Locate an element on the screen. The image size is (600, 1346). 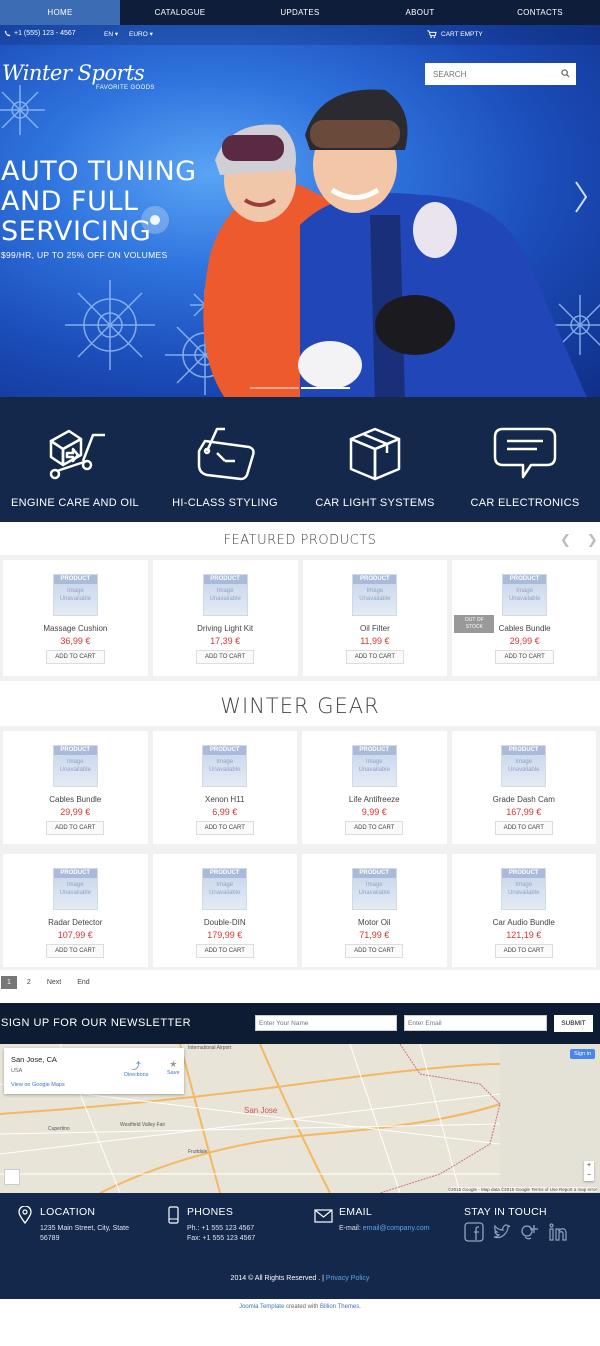
slider-next-arrow-icon is located at coordinates (581, 197).